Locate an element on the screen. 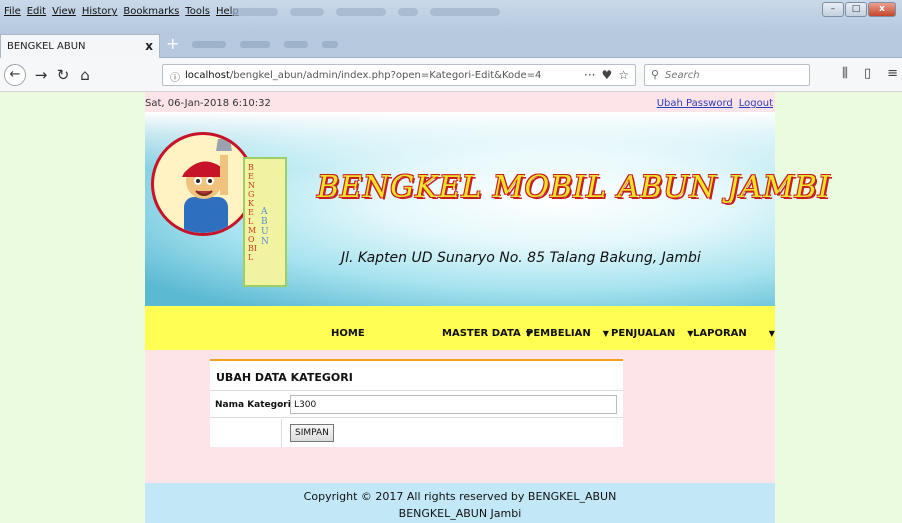  form-row-category: Nama Kategori : is located at coordinates (416, 405).